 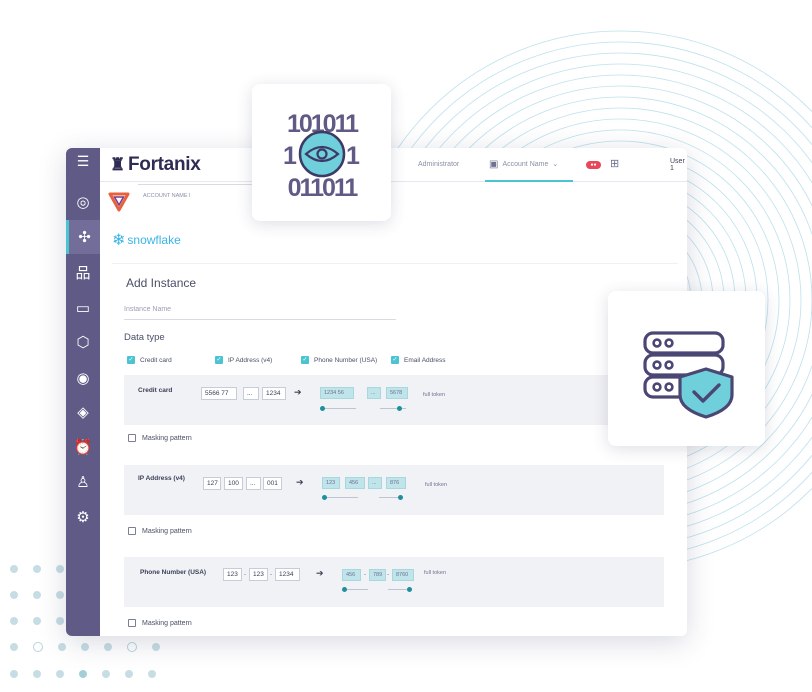 I want to click on checkbox-label: IP Address (v4), so click(x=250, y=360).